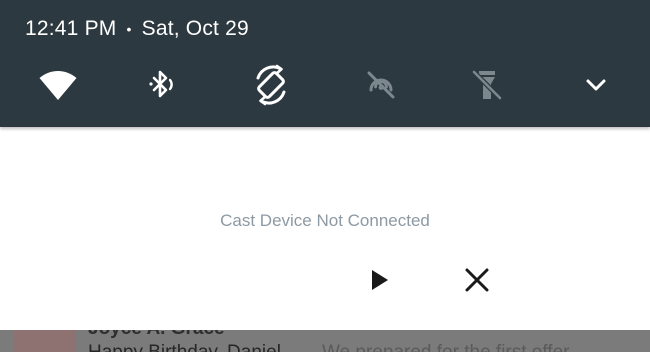 This screenshot has height=352, width=650. I want to click on cast-off-icon, so click(381, 85).